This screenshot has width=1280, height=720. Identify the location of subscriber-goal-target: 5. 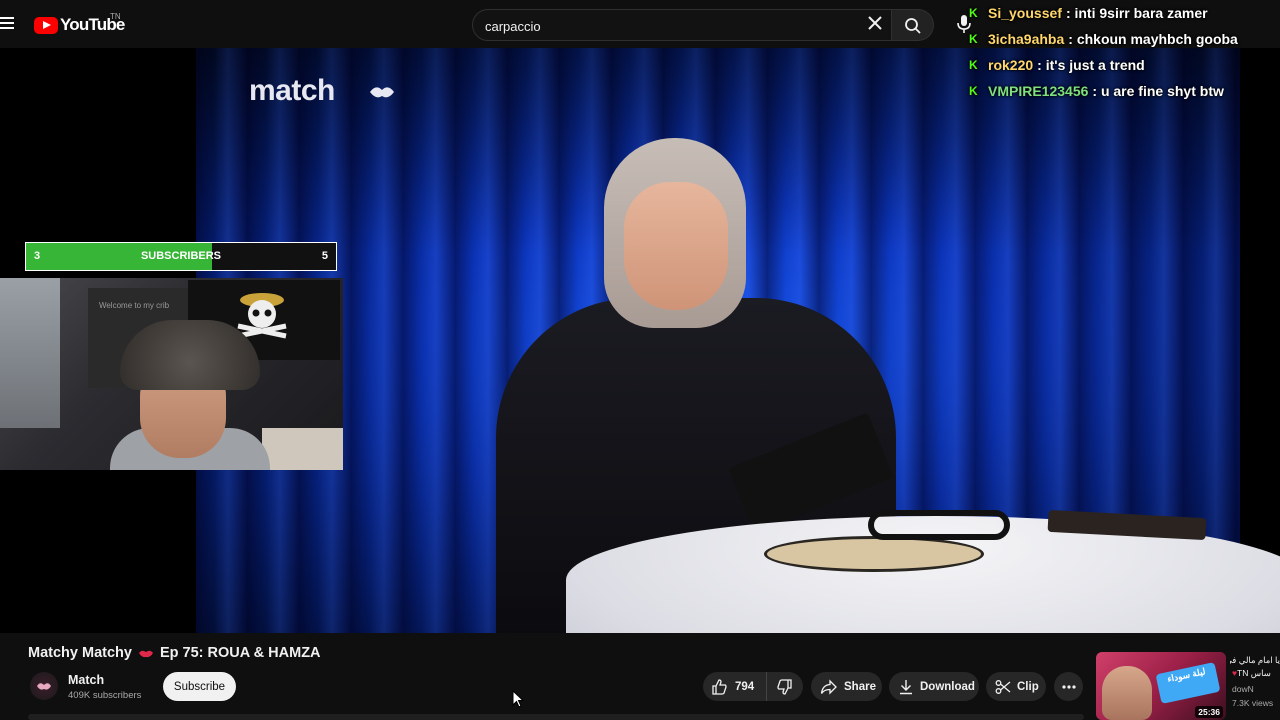
(324, 256).